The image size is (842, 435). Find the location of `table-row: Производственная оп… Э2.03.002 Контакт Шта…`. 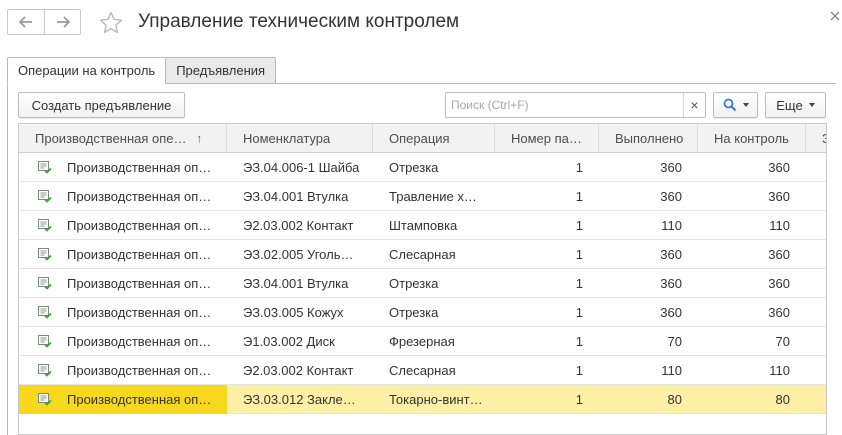

table-row: Производственная оп… Э2.03.002 Контакт Шта… is located at coordinates (422, 225).